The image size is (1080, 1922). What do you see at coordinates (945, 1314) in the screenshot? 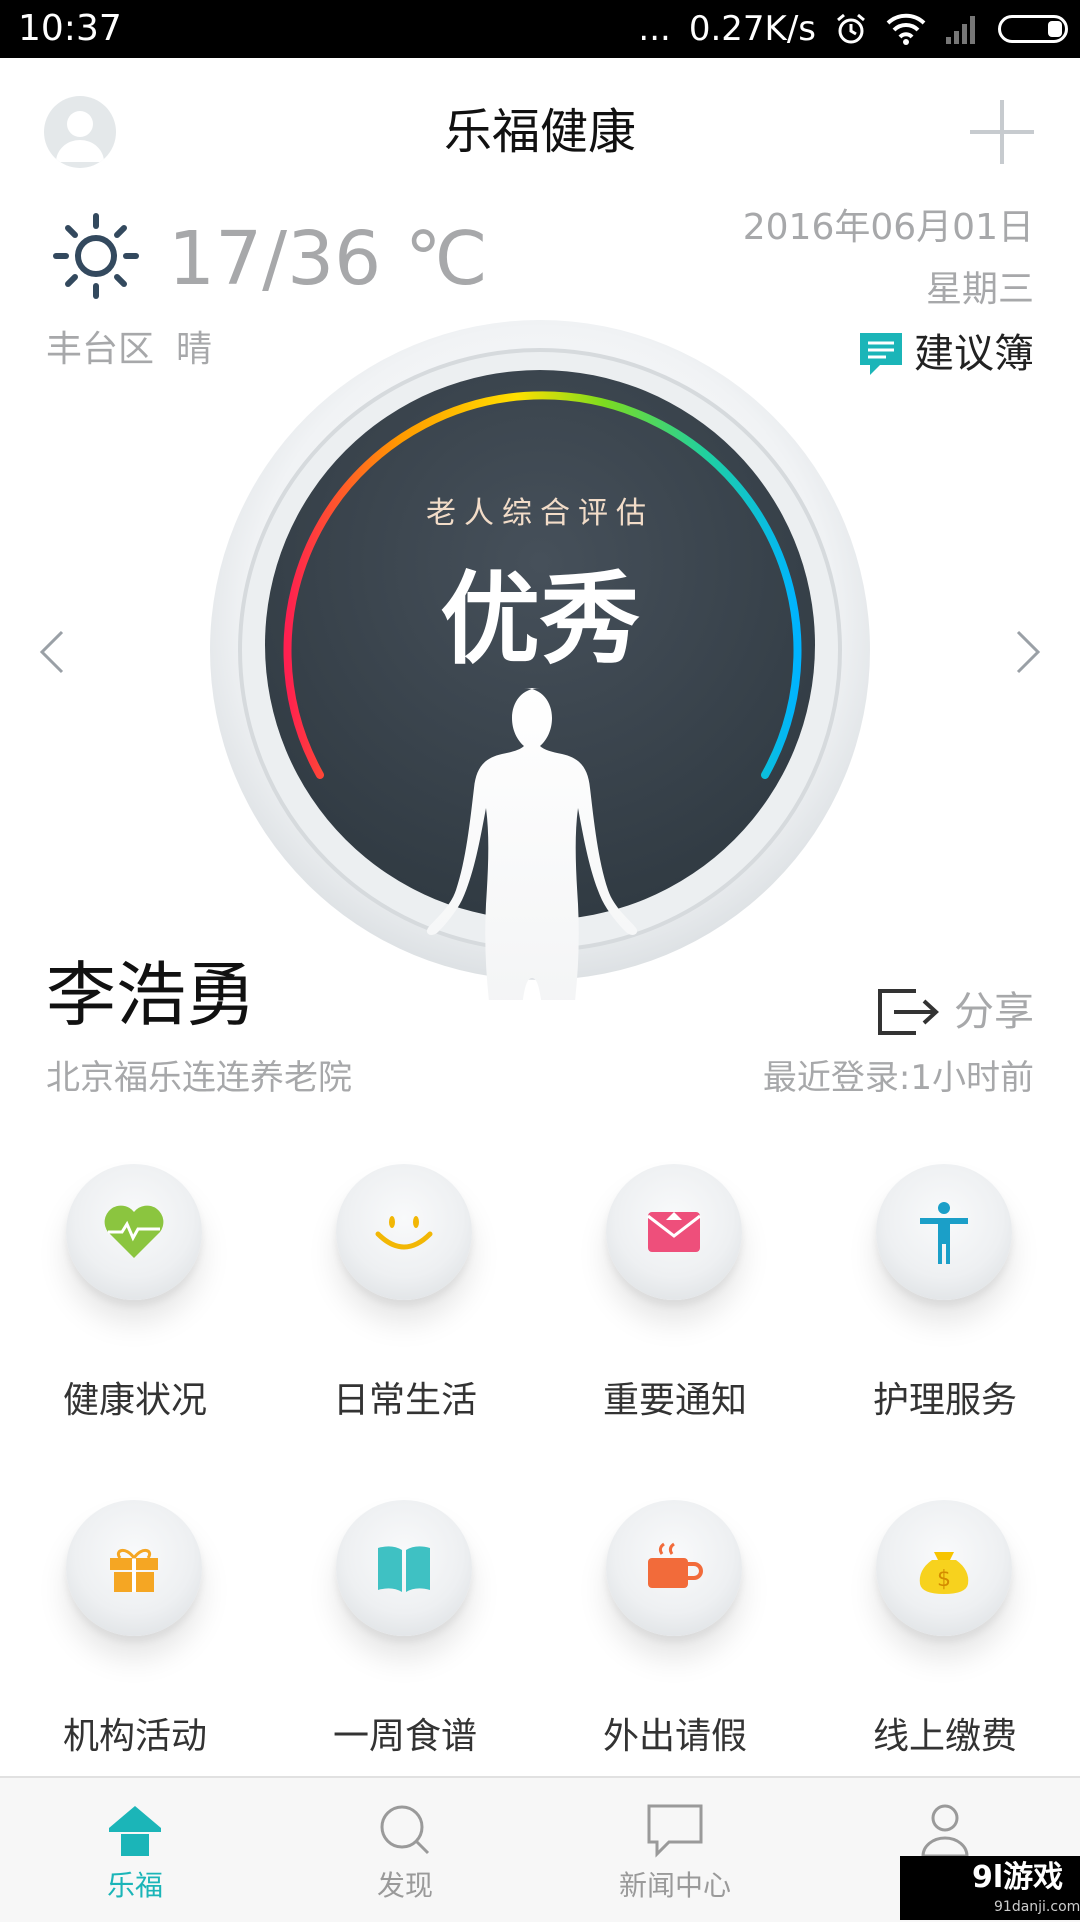
I see `grid-item-care: 护理服务` at bounding box center [945, 1314].